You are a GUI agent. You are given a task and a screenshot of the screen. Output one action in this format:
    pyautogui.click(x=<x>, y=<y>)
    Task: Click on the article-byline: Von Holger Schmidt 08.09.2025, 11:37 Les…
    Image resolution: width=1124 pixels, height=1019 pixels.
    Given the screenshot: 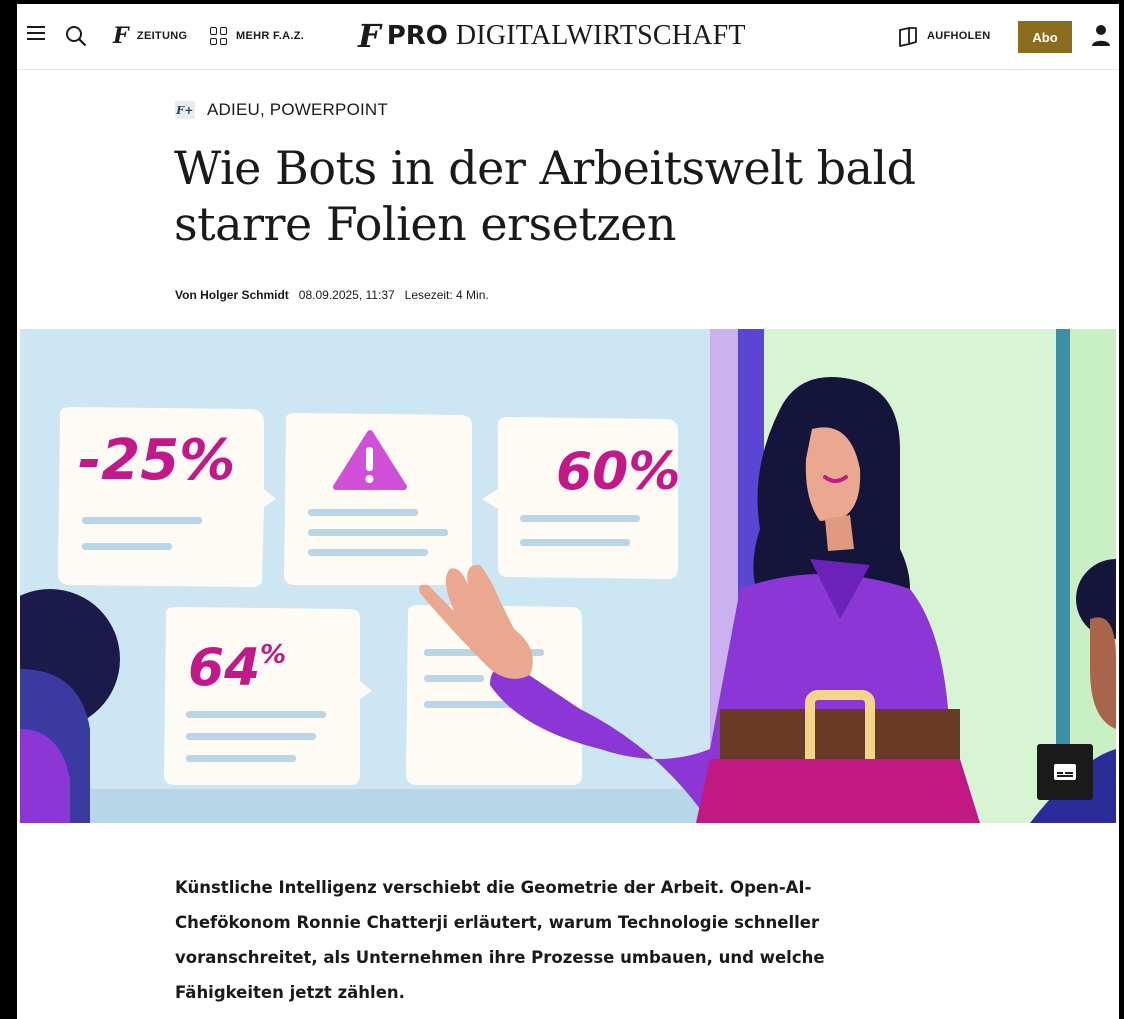 What is the action you would take?
    pyautogui.click(x=332, y=295)
    